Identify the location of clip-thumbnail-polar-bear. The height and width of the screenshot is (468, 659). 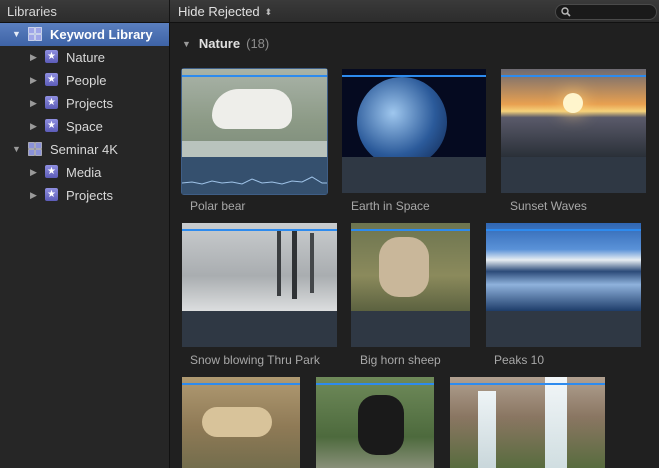
(254, 131).